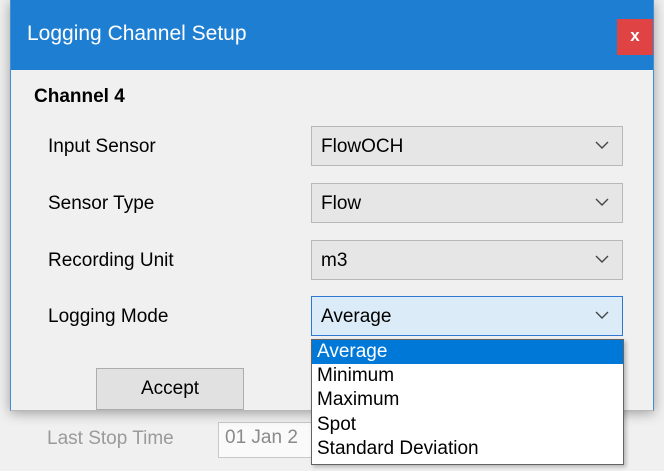 This screenshot has height=471, width=664. What do you see at coordinates (102, 146) in the screenshot?
I see `input-sensor-label: Input Sensor` at bounding box center [102, 146].